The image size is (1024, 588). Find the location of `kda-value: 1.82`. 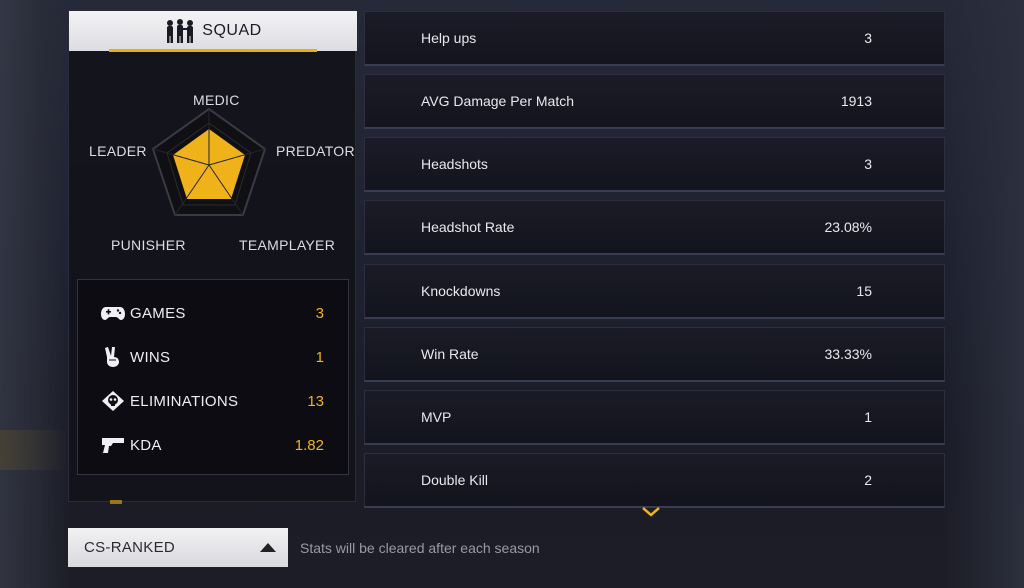

kda-value: 1.82 is located at coordinates (309, 445).